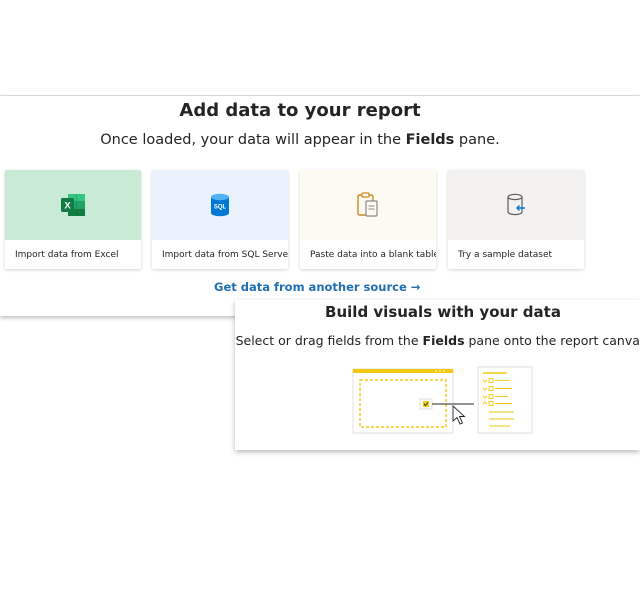  I want to click on sql-server-icon: SQL, so click(220, 205).